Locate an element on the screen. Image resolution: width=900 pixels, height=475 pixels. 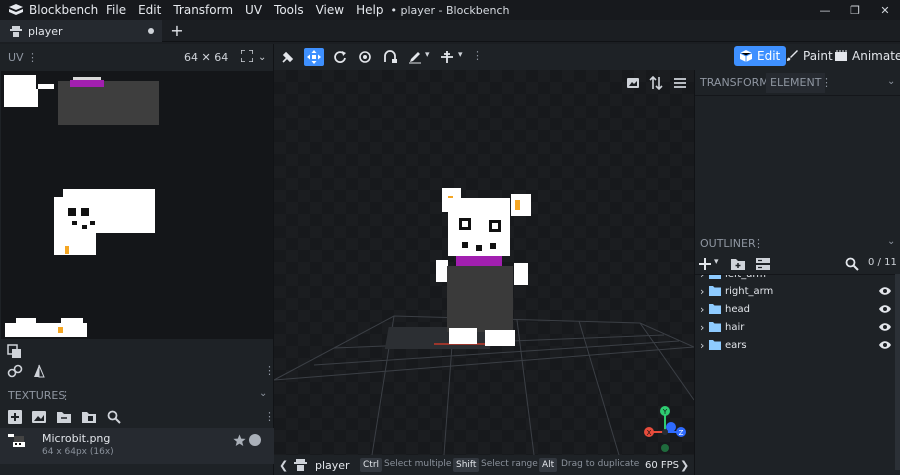
menu-view: View is located at coordinates (330, 10).